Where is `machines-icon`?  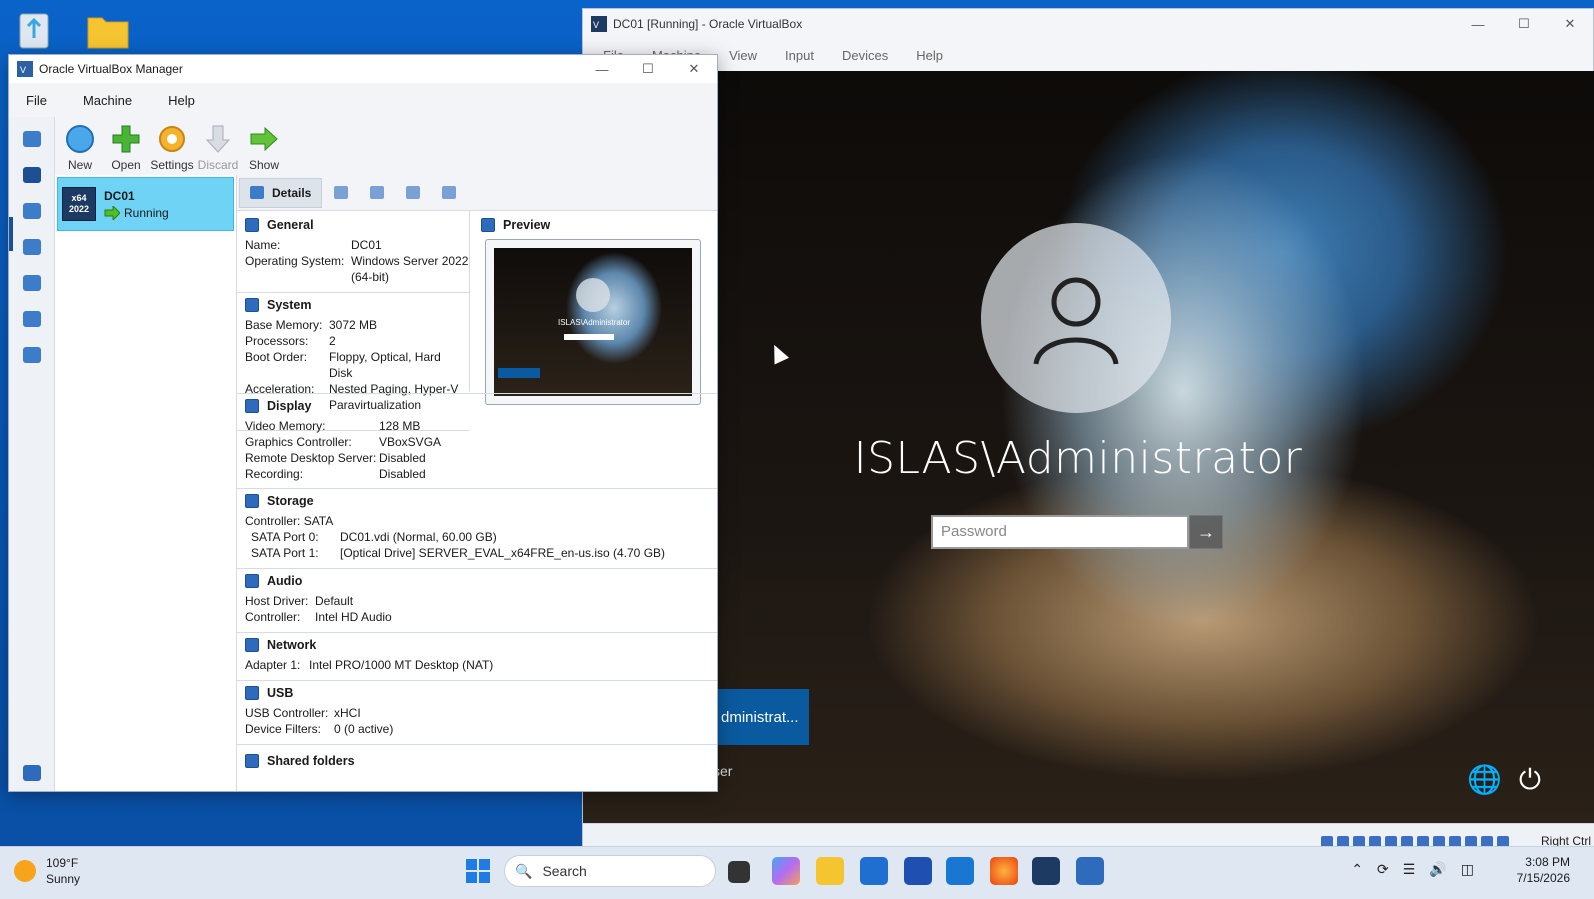 machines-icon is located at coordinates (32, 175).